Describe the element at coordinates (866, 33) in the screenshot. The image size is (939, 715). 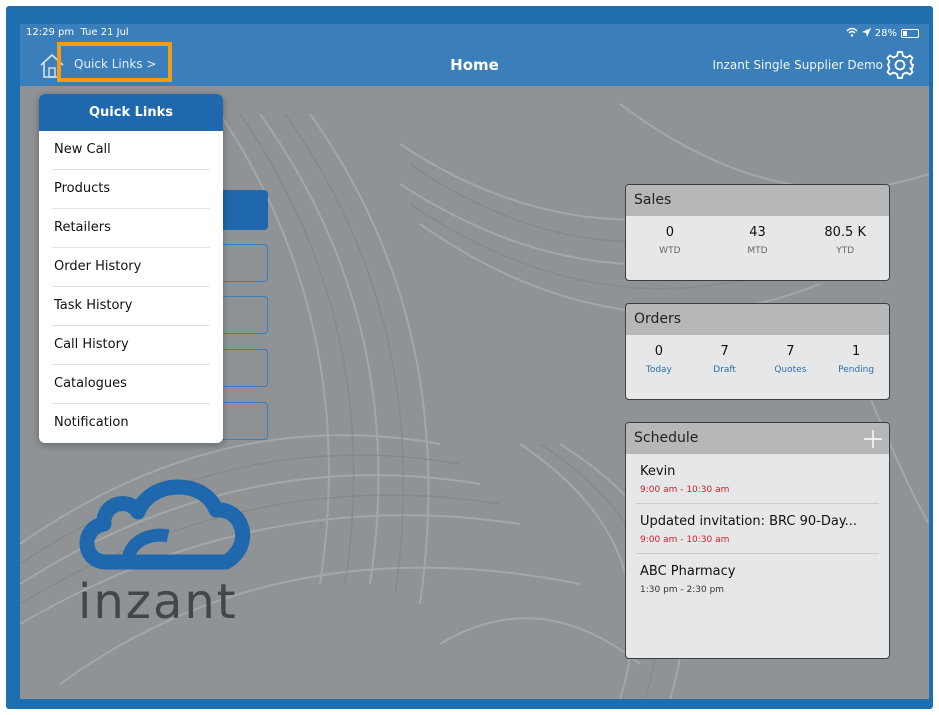
I see `location-icon` at that location.